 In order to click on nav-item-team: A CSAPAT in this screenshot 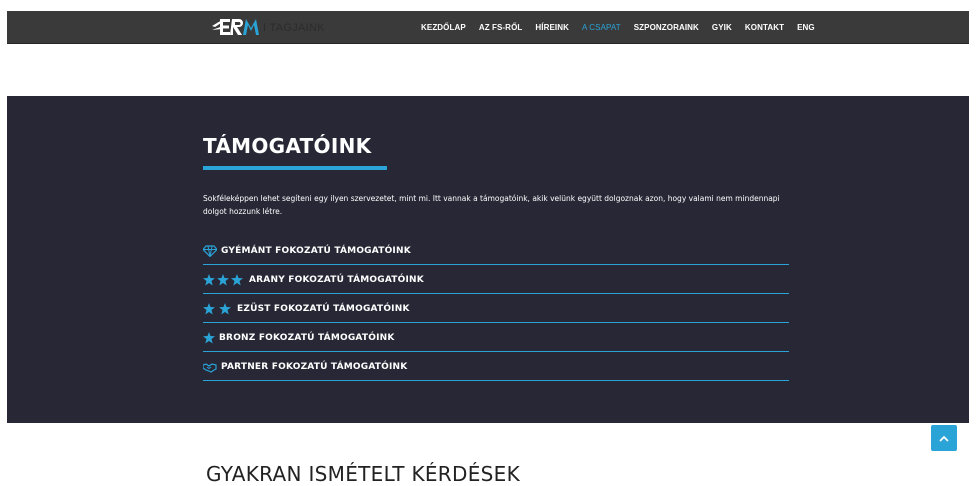, I will do `click(601, 27)`.